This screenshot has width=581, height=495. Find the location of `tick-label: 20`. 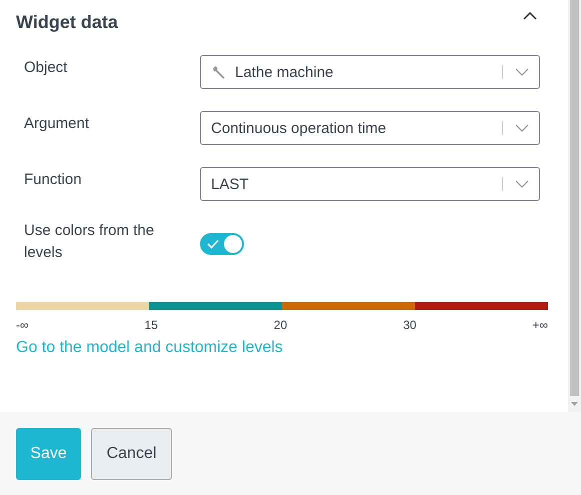

tick-label: 20 is located at coordinates (281, 325).